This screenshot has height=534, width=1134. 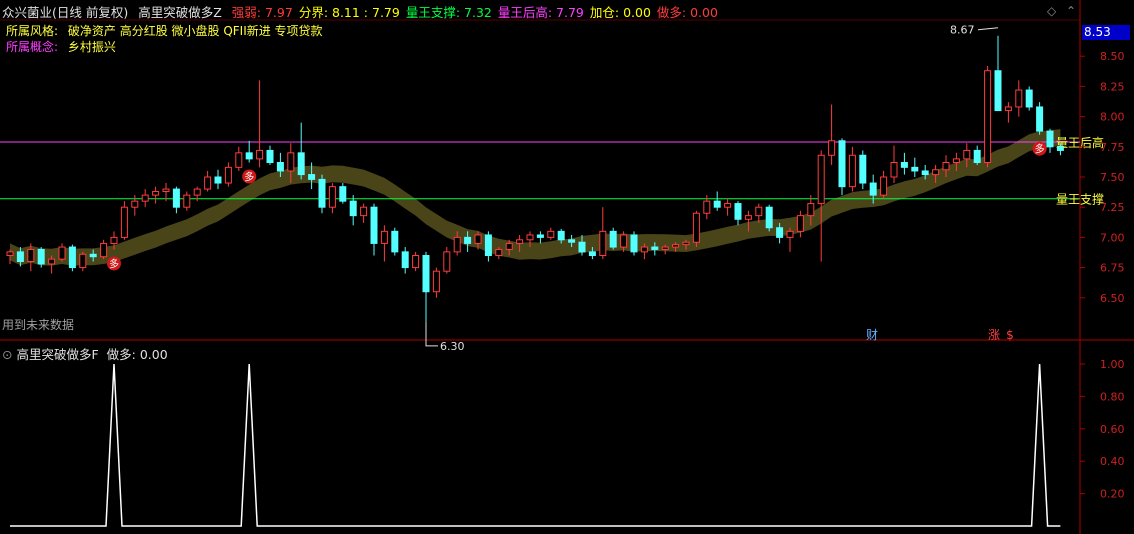 I want to click on indicator-value-4: 加仓: 0.00, so click(x=620, y=12).